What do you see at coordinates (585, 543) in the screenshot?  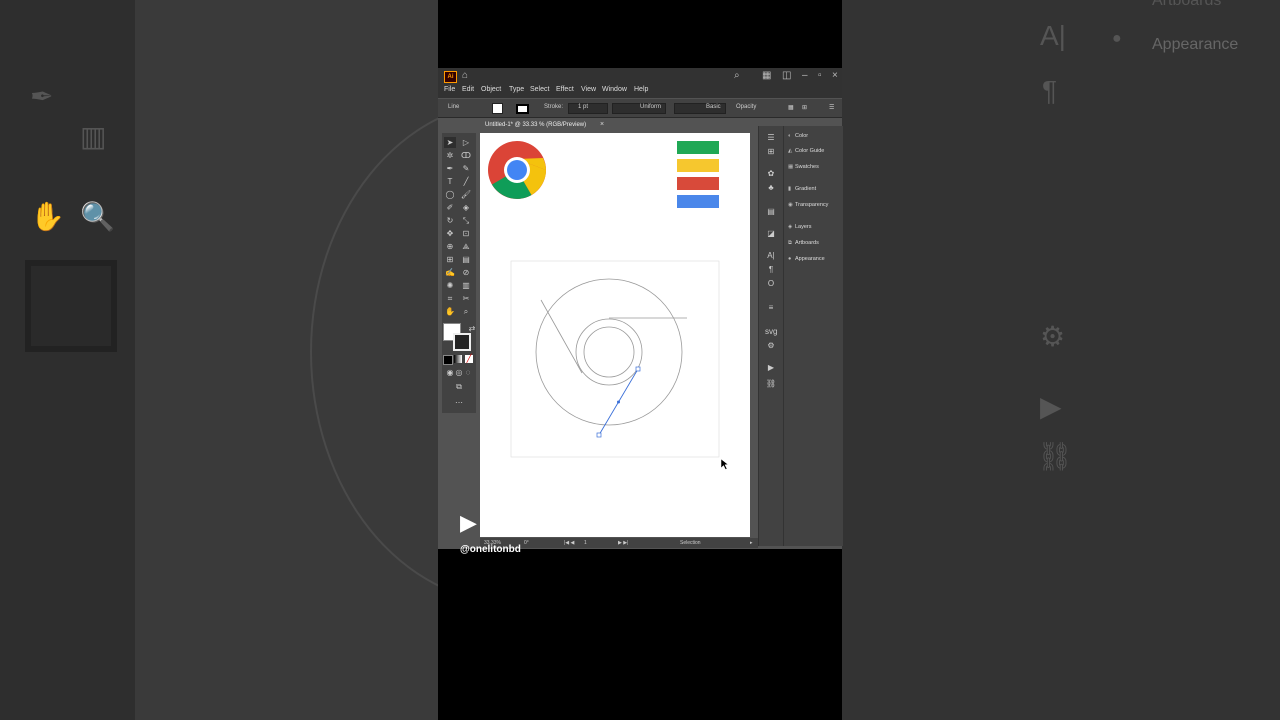 I see `artboard-number: 1` at bounding box center [585, 543].